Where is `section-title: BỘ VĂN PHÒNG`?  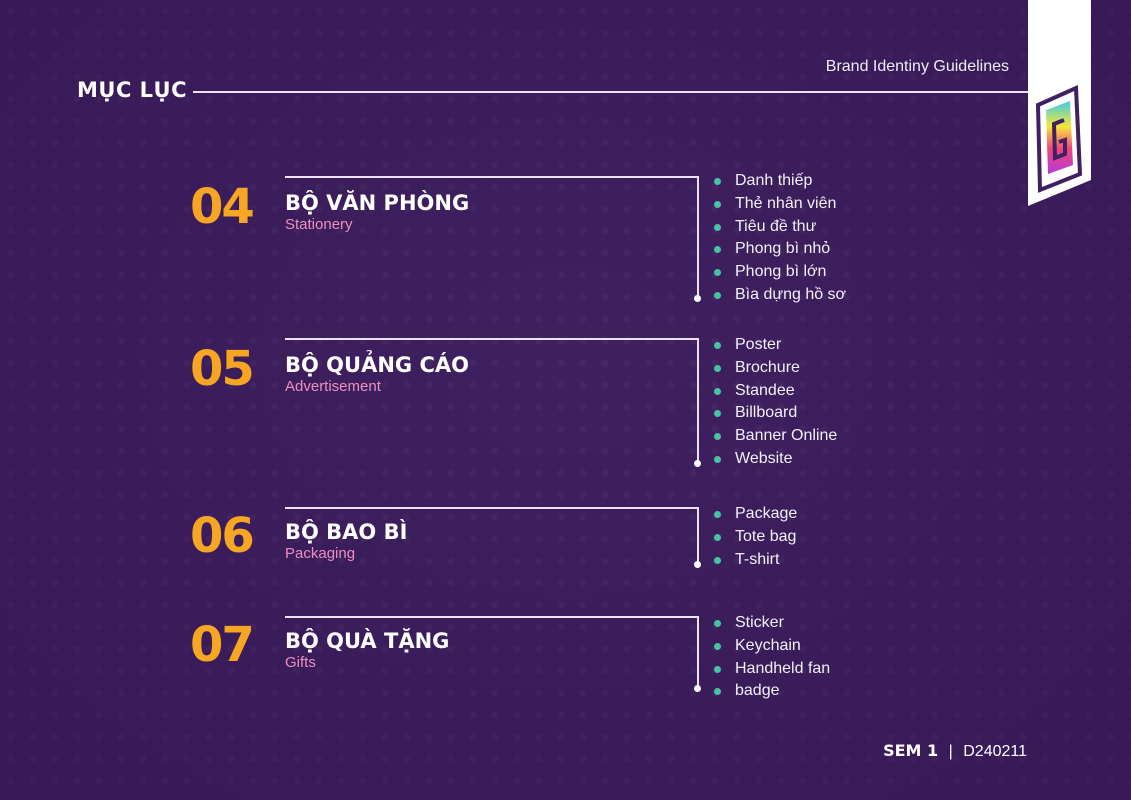
section-title: BỘ VĂN PHÒNG is located at coordinates (377, 203).